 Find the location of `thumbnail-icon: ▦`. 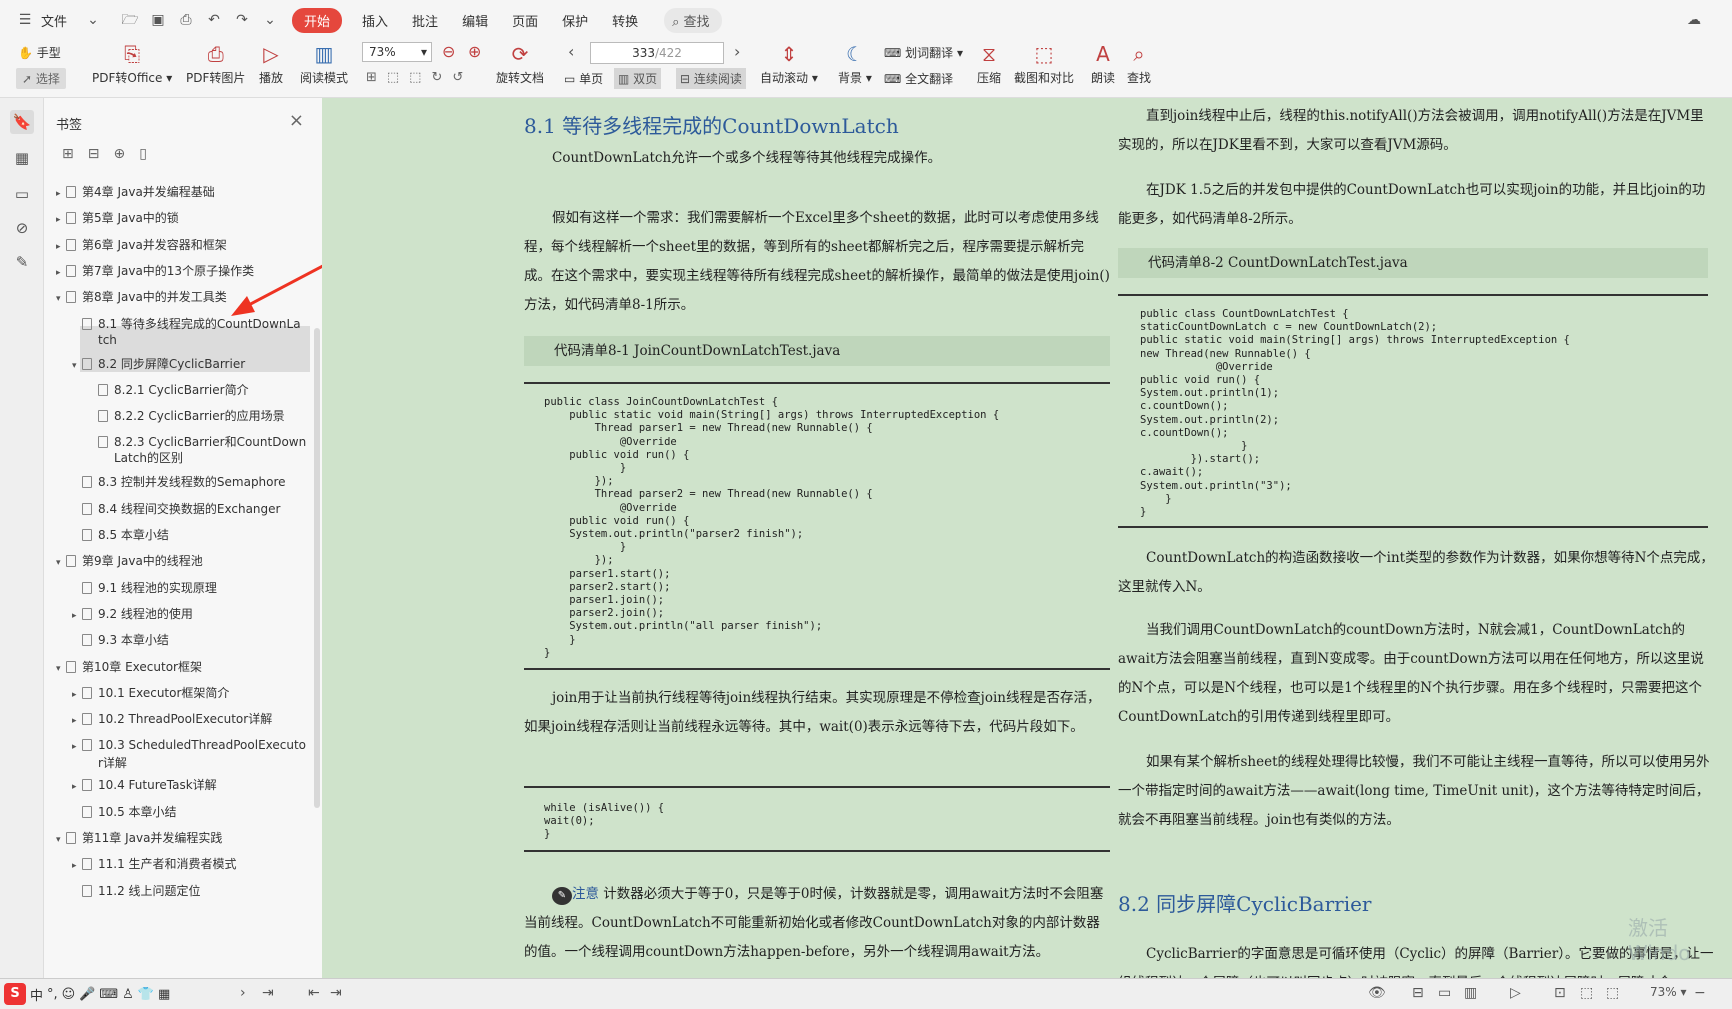

thumbnail-icon: ▦ is located at coordinates (22, 158).